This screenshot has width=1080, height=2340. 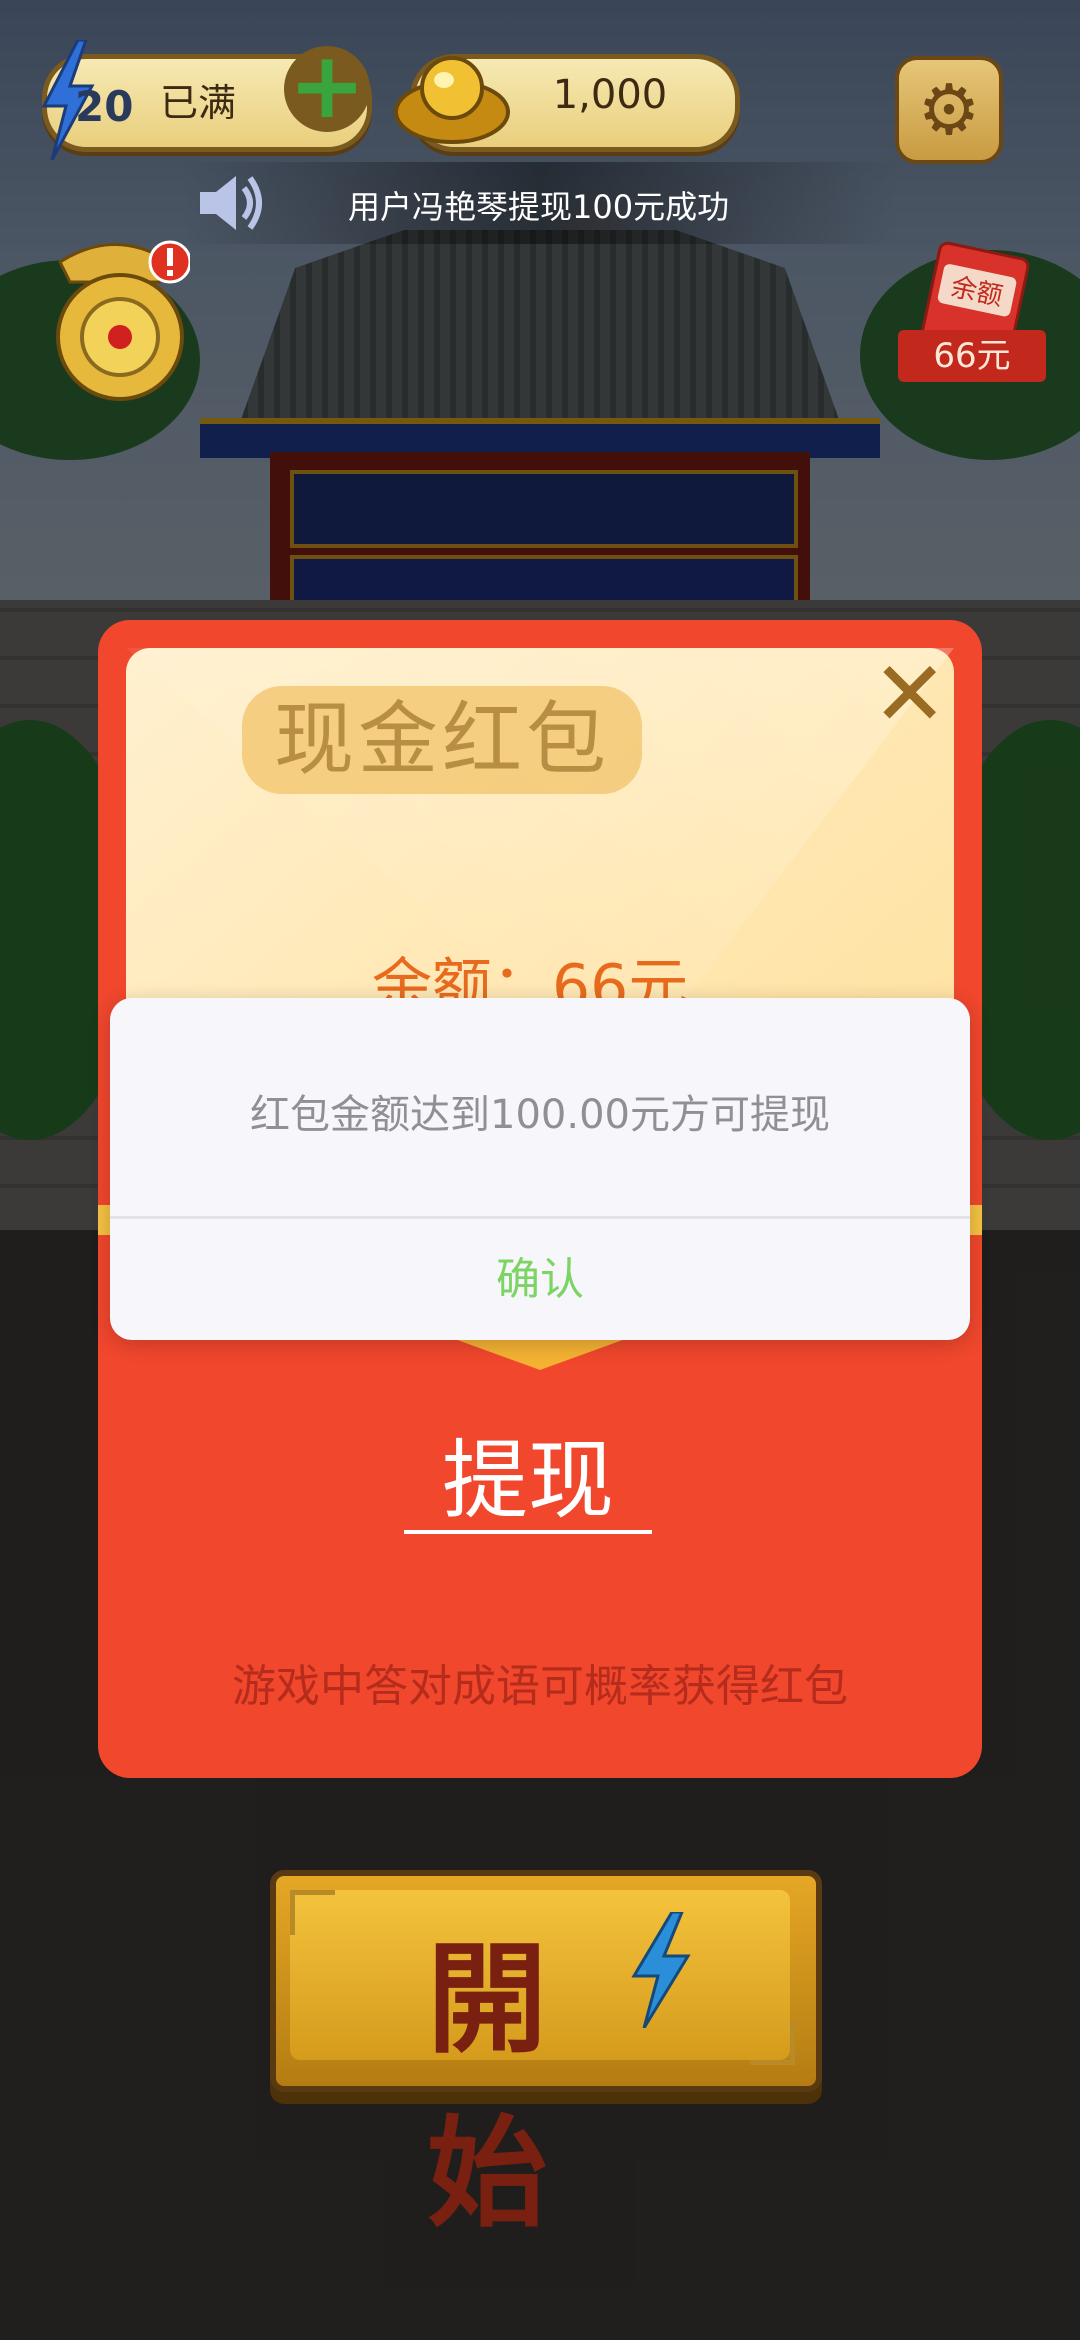 I want to click on dialog-message: 红包金额达到100.00元方可提现, so click(x=540, y=1115).